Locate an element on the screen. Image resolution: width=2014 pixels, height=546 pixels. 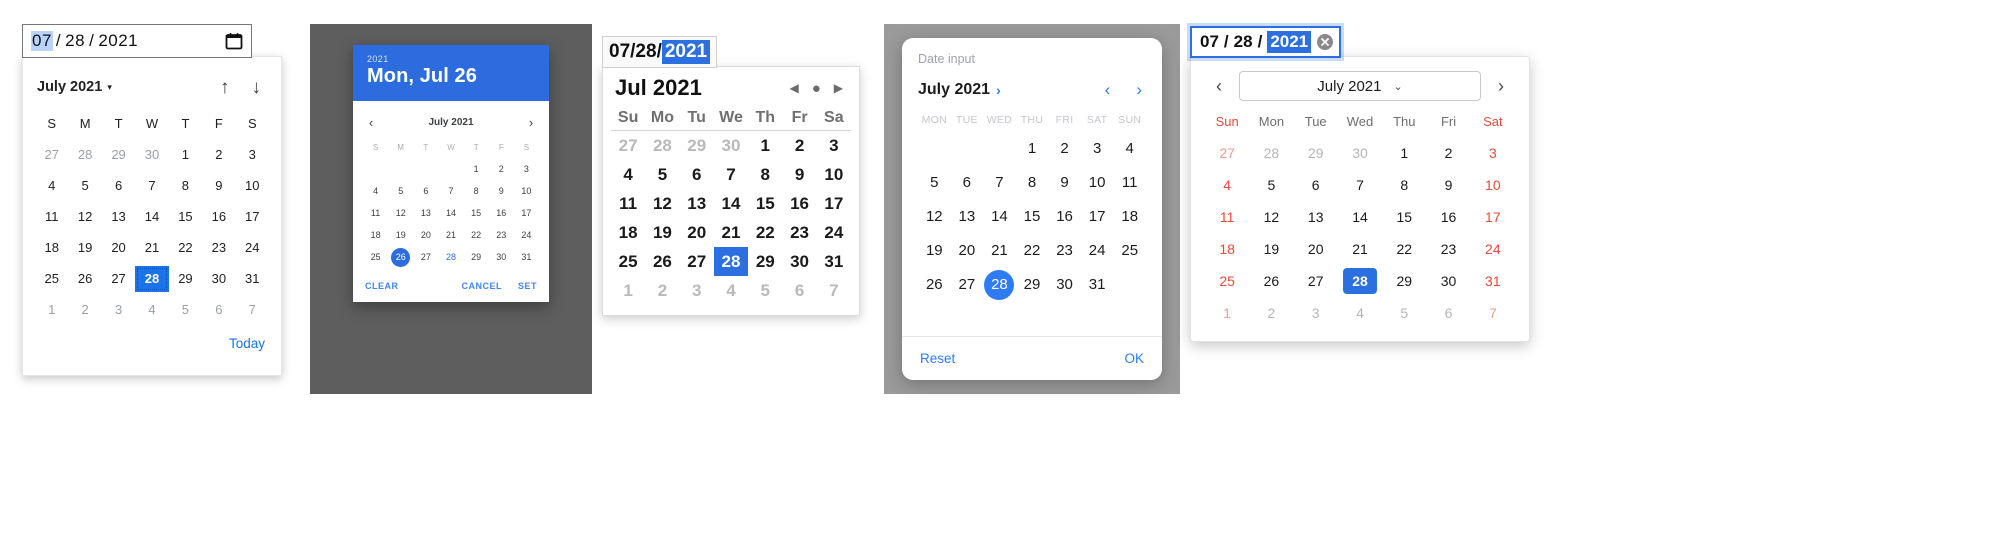
calendar-icon is located at coordinates (234, 41).